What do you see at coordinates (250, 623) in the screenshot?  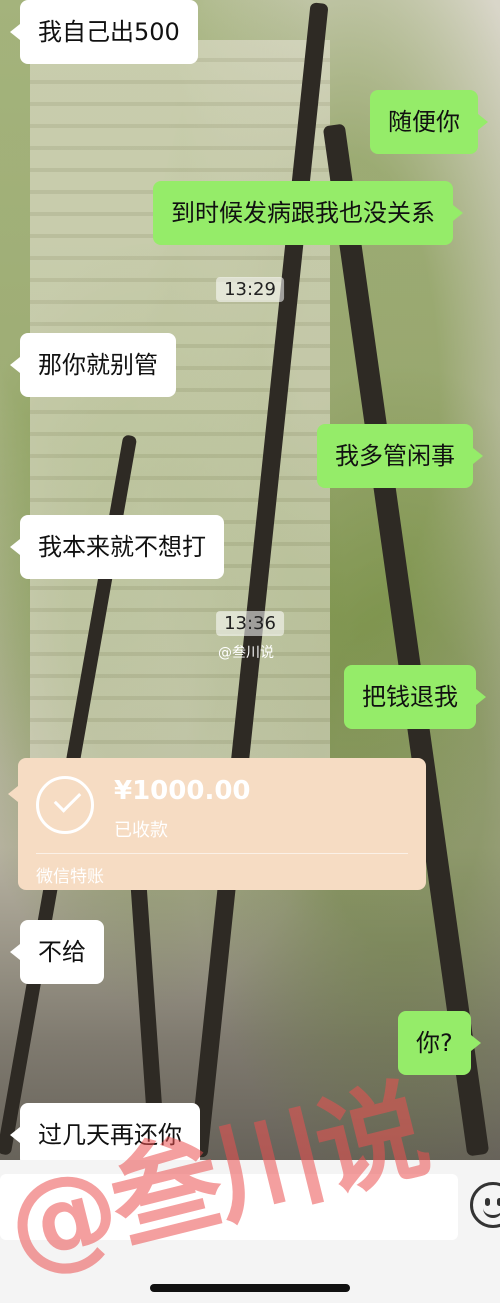 I see `timestamp: 13:36` at bounding box center [250, 623].